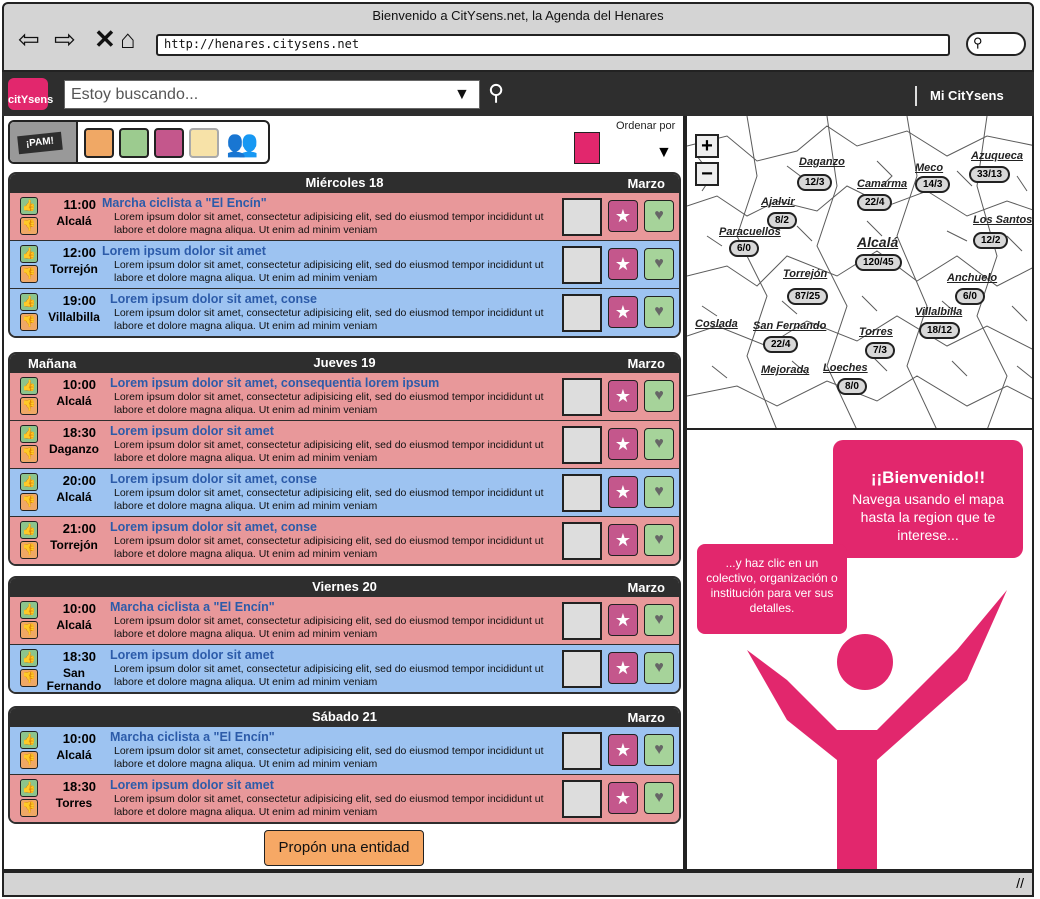 The height and width of the screenshot is (899, 1040). I want to click on town-label: Los Santos, so click(1002, 220).